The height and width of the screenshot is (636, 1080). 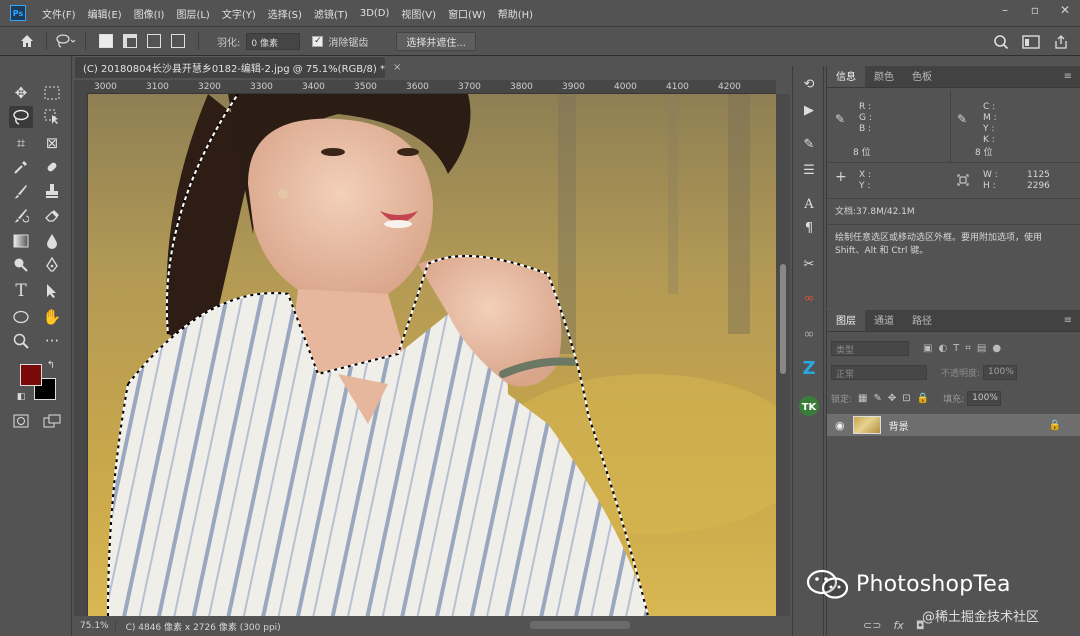 I want to click on quick-mask-icon, so click(x=21, y=421).